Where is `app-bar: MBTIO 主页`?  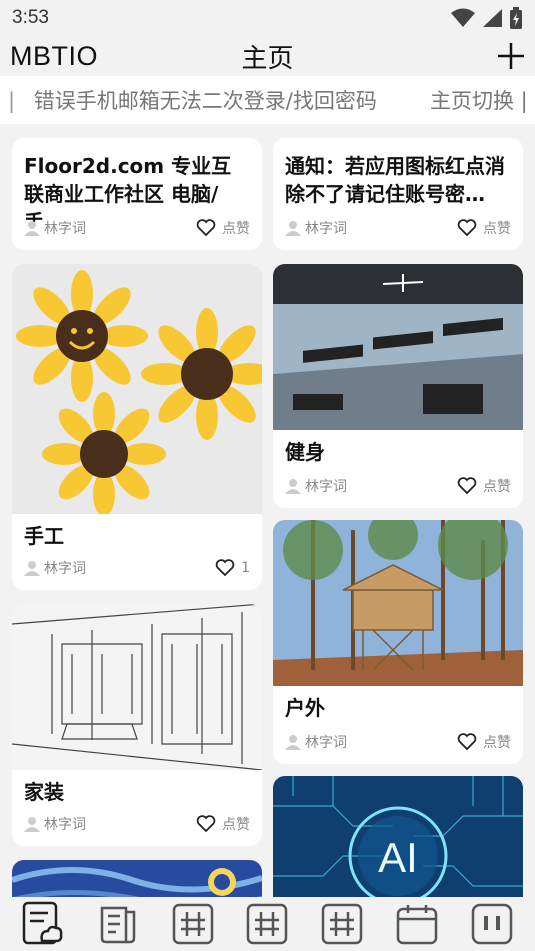 app-bar: MBTIO 主页 is located at coordinates (267, 56).